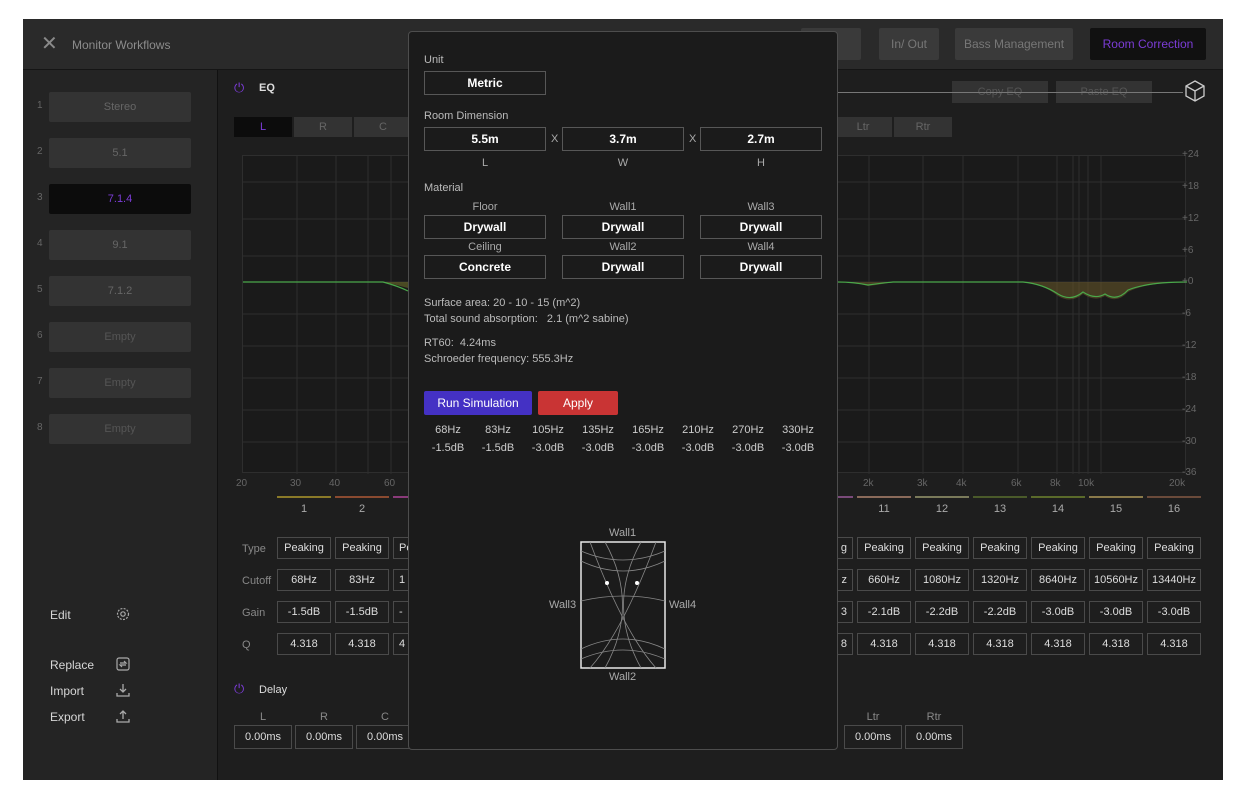 This screenshot has height=806, width=1246. I want to click on wall3-label: Wall3, so click(761, 207).